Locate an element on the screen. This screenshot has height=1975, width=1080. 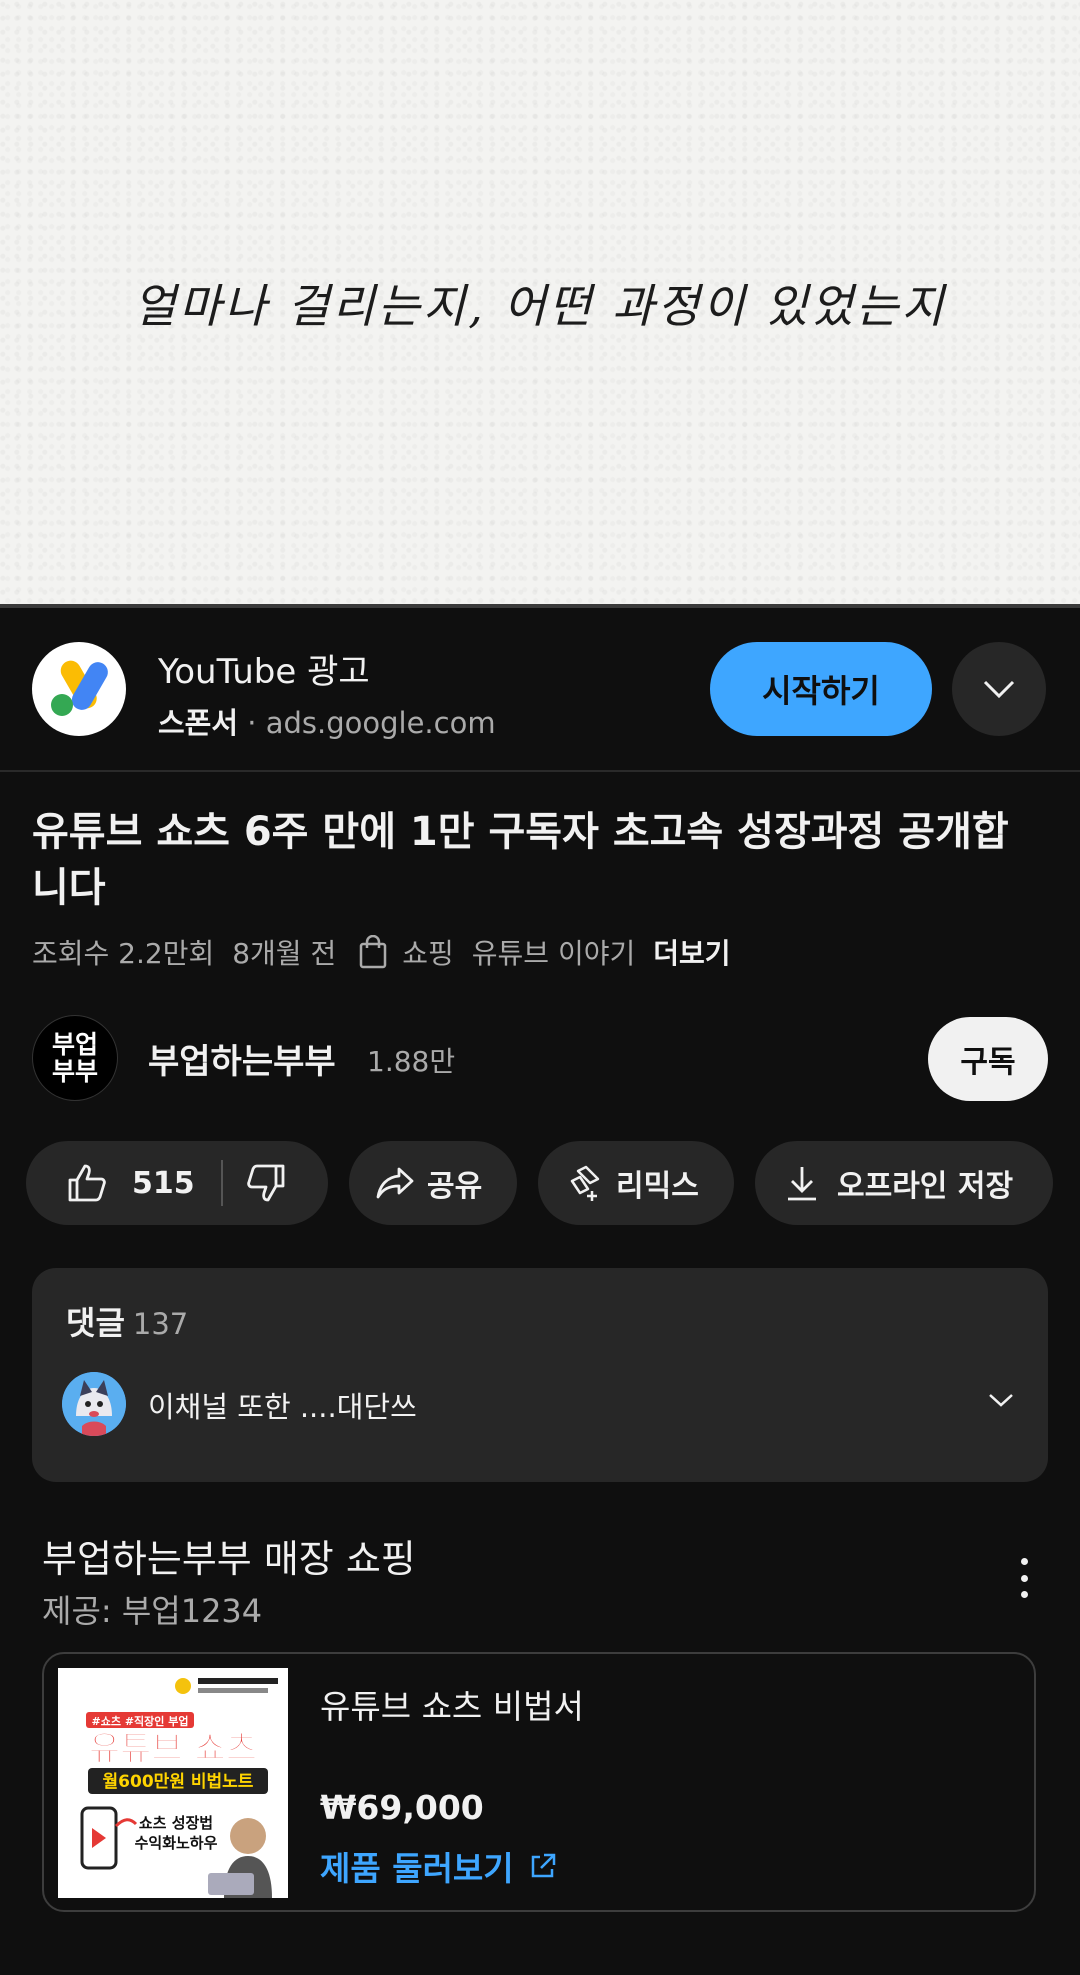
svg-text: #쇼츠 #직장인 부업 is located at coordinates (140, 1721).